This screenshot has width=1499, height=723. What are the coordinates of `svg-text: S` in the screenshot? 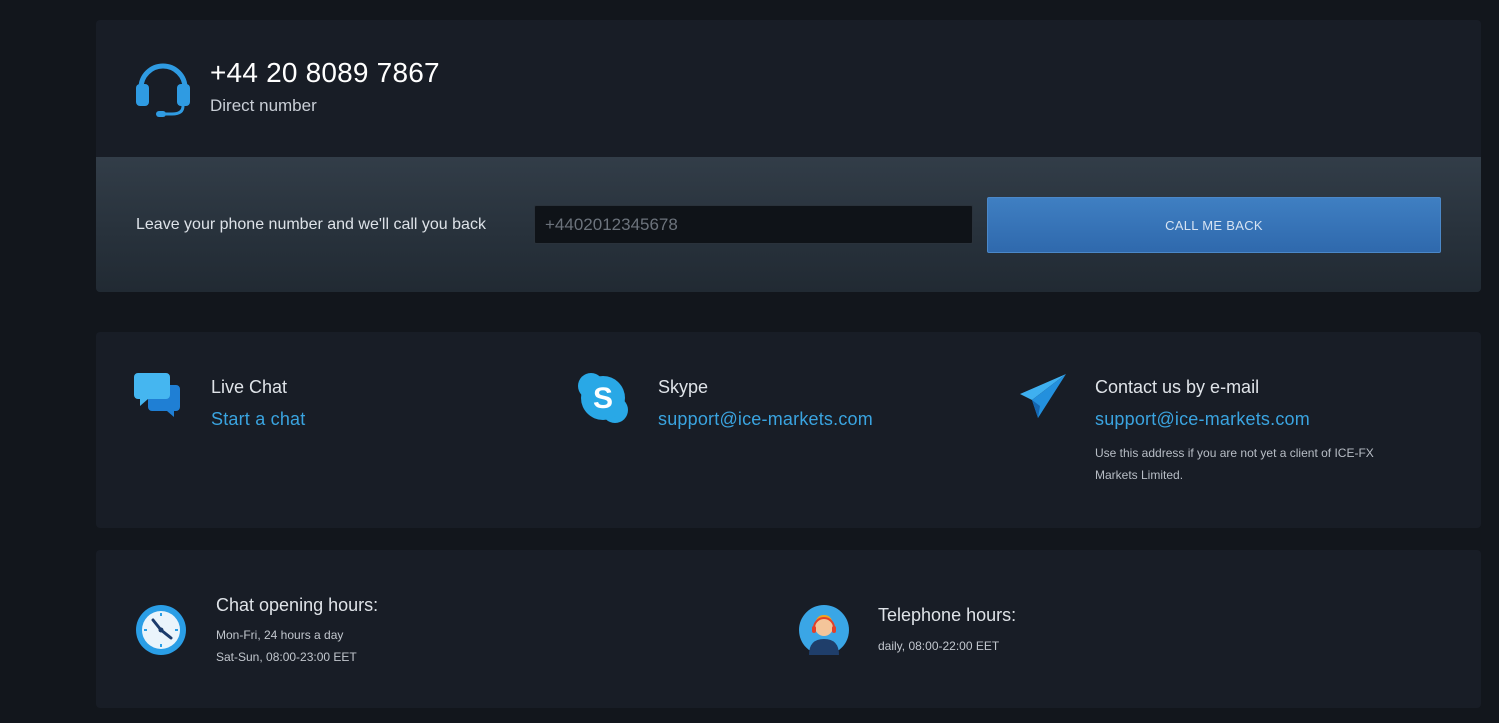 It's located at (603, 398).